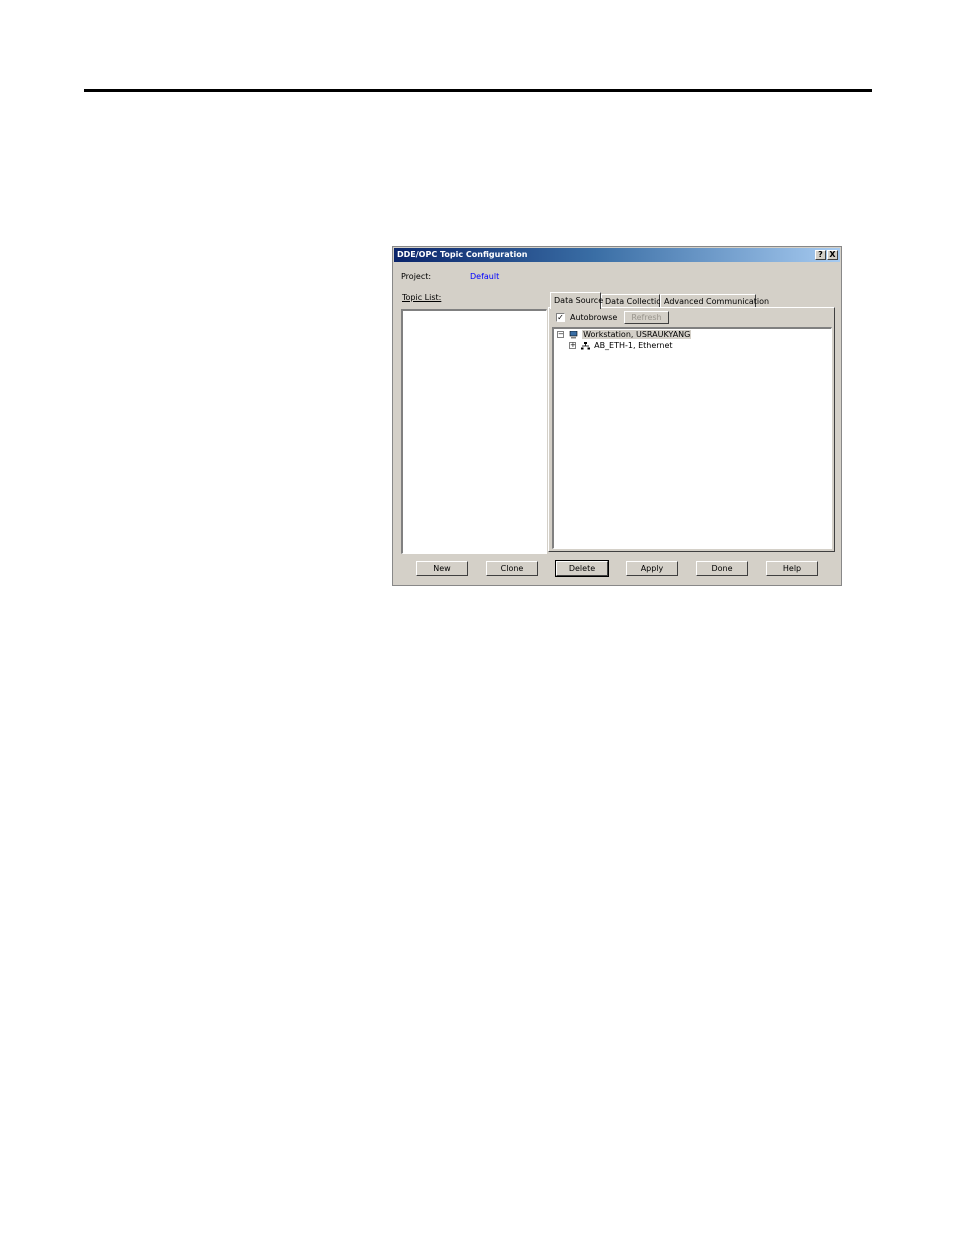  Describe the element at coordinates (652, 568) in the screenshot. I see `apply-button: Apply` at that location.